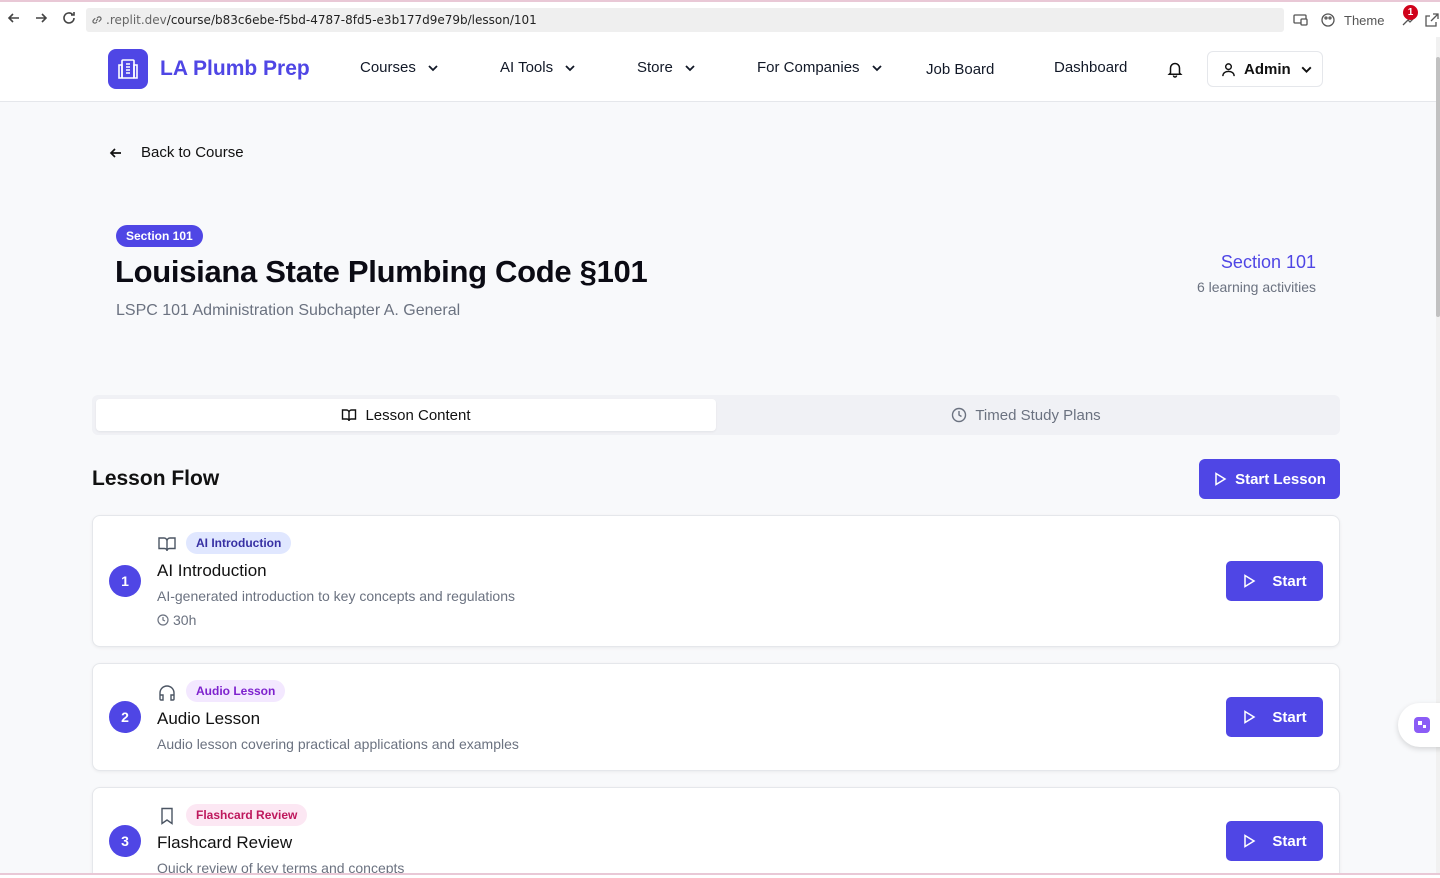 The image size is (1440, 878). I want to click on bookmark-icon, so click(167, 816).